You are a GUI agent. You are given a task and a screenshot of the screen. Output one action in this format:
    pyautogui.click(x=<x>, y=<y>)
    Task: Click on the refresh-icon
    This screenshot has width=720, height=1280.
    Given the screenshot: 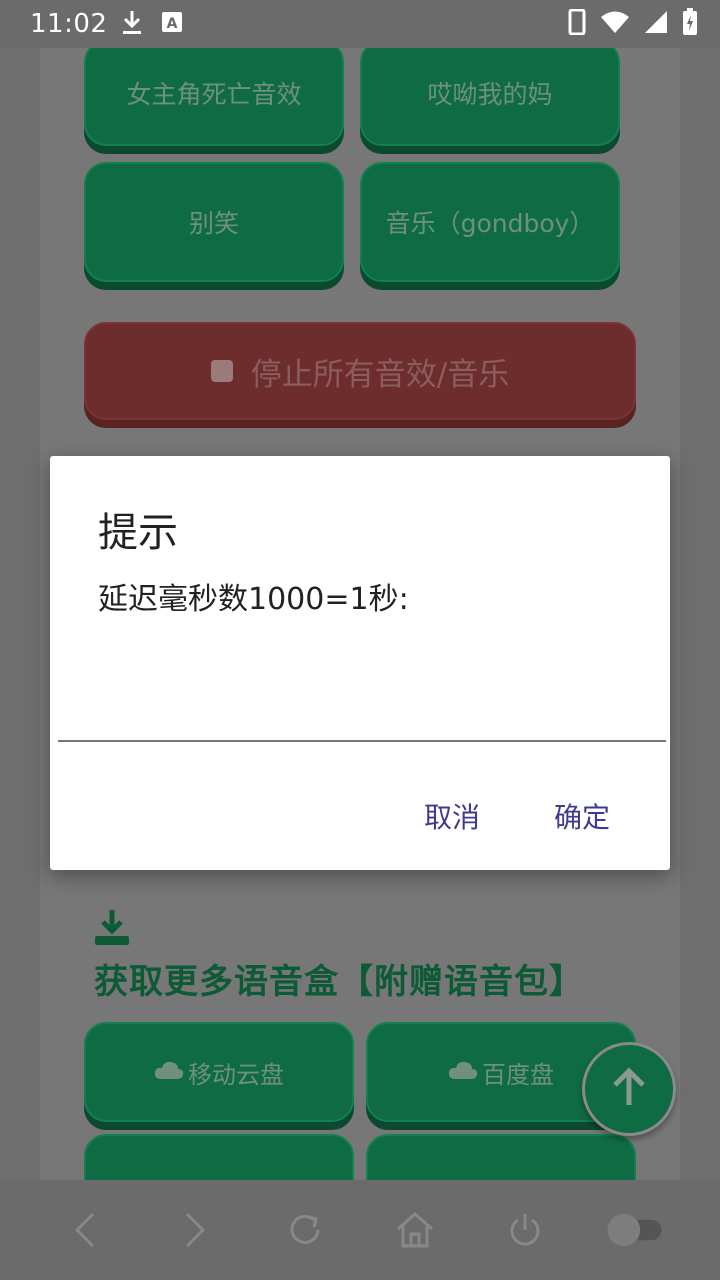 What is the action you would take?
    pyautogui.click(x=305, y=1230)
    